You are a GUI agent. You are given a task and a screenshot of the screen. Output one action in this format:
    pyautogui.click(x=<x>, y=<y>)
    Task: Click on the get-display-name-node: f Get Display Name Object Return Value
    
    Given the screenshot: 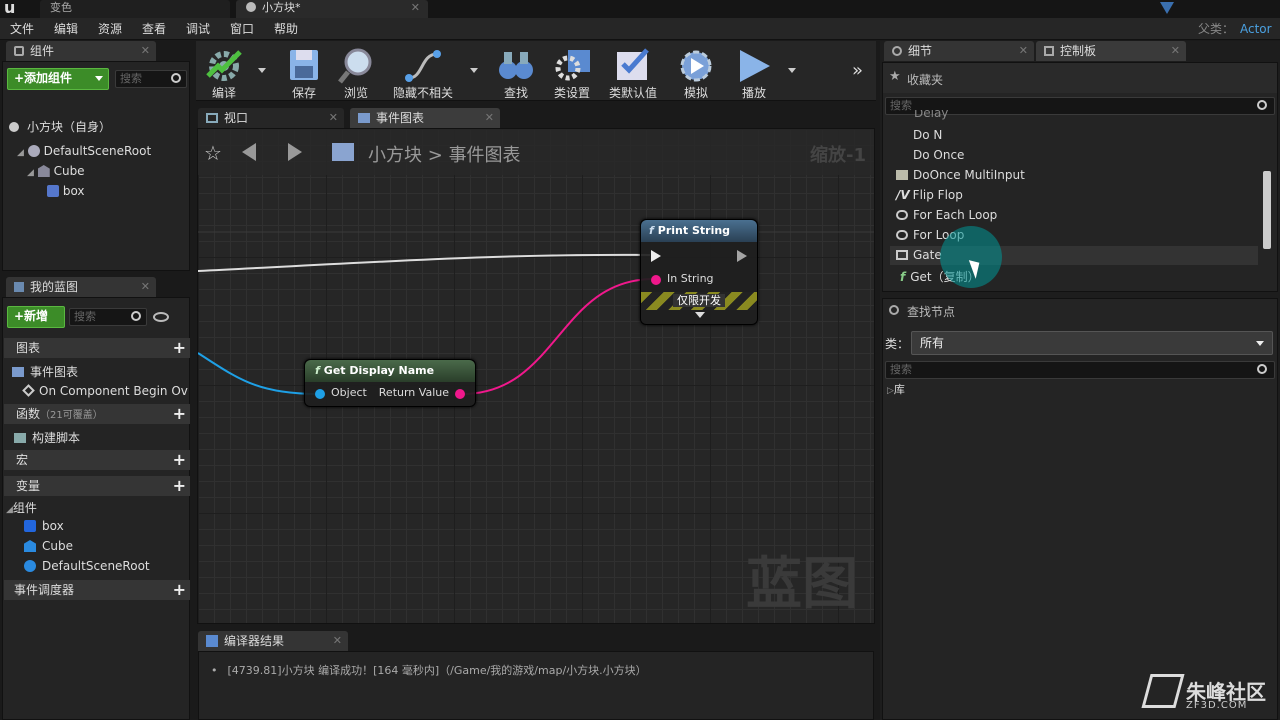 What is the action you would take?
    pyautogui.click(x=390, y=383)
    